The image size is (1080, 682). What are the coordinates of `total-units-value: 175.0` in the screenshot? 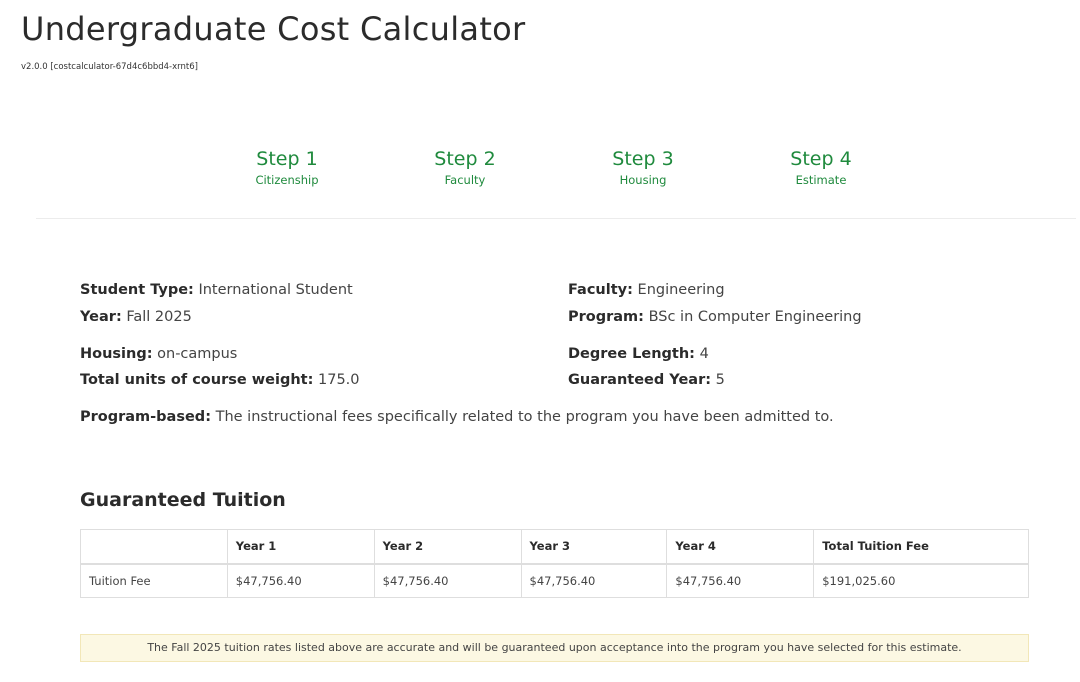 It's located at (339, 380).